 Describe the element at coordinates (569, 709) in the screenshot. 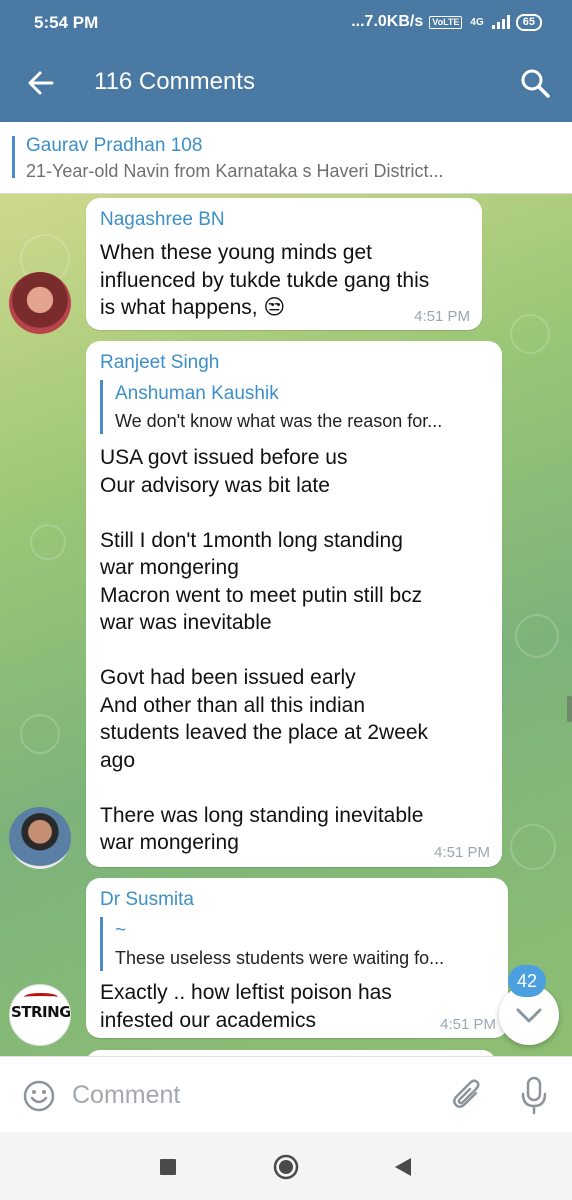

I see `scrollbar-thumb` at that location.